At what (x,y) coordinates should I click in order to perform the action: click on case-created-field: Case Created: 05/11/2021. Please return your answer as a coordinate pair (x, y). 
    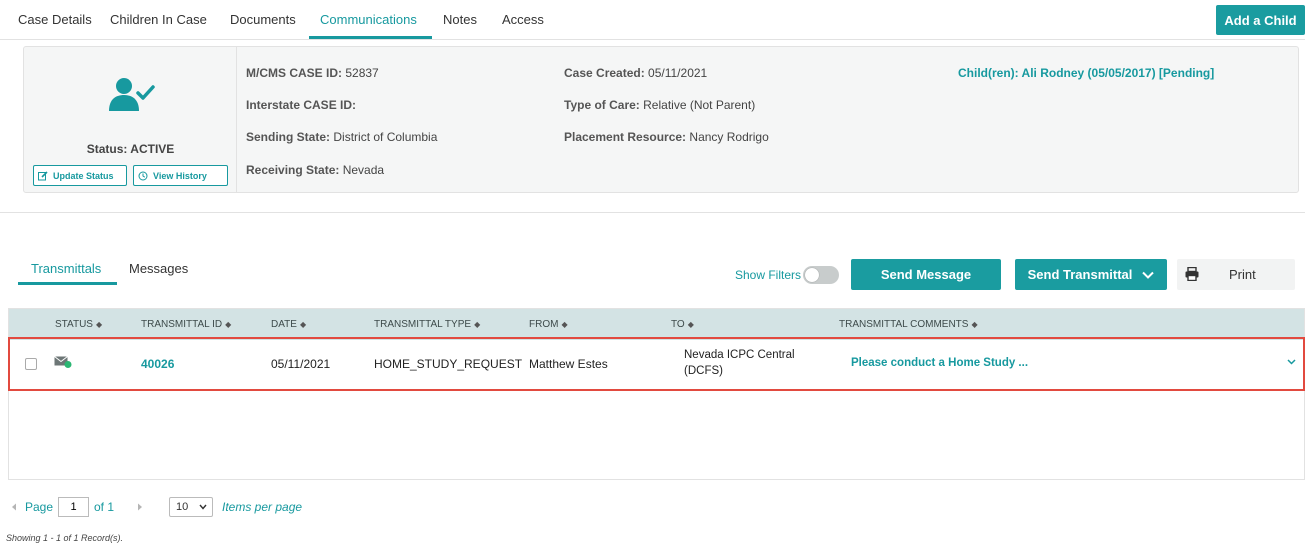
    Looking at the image, I should click on (635, 73).